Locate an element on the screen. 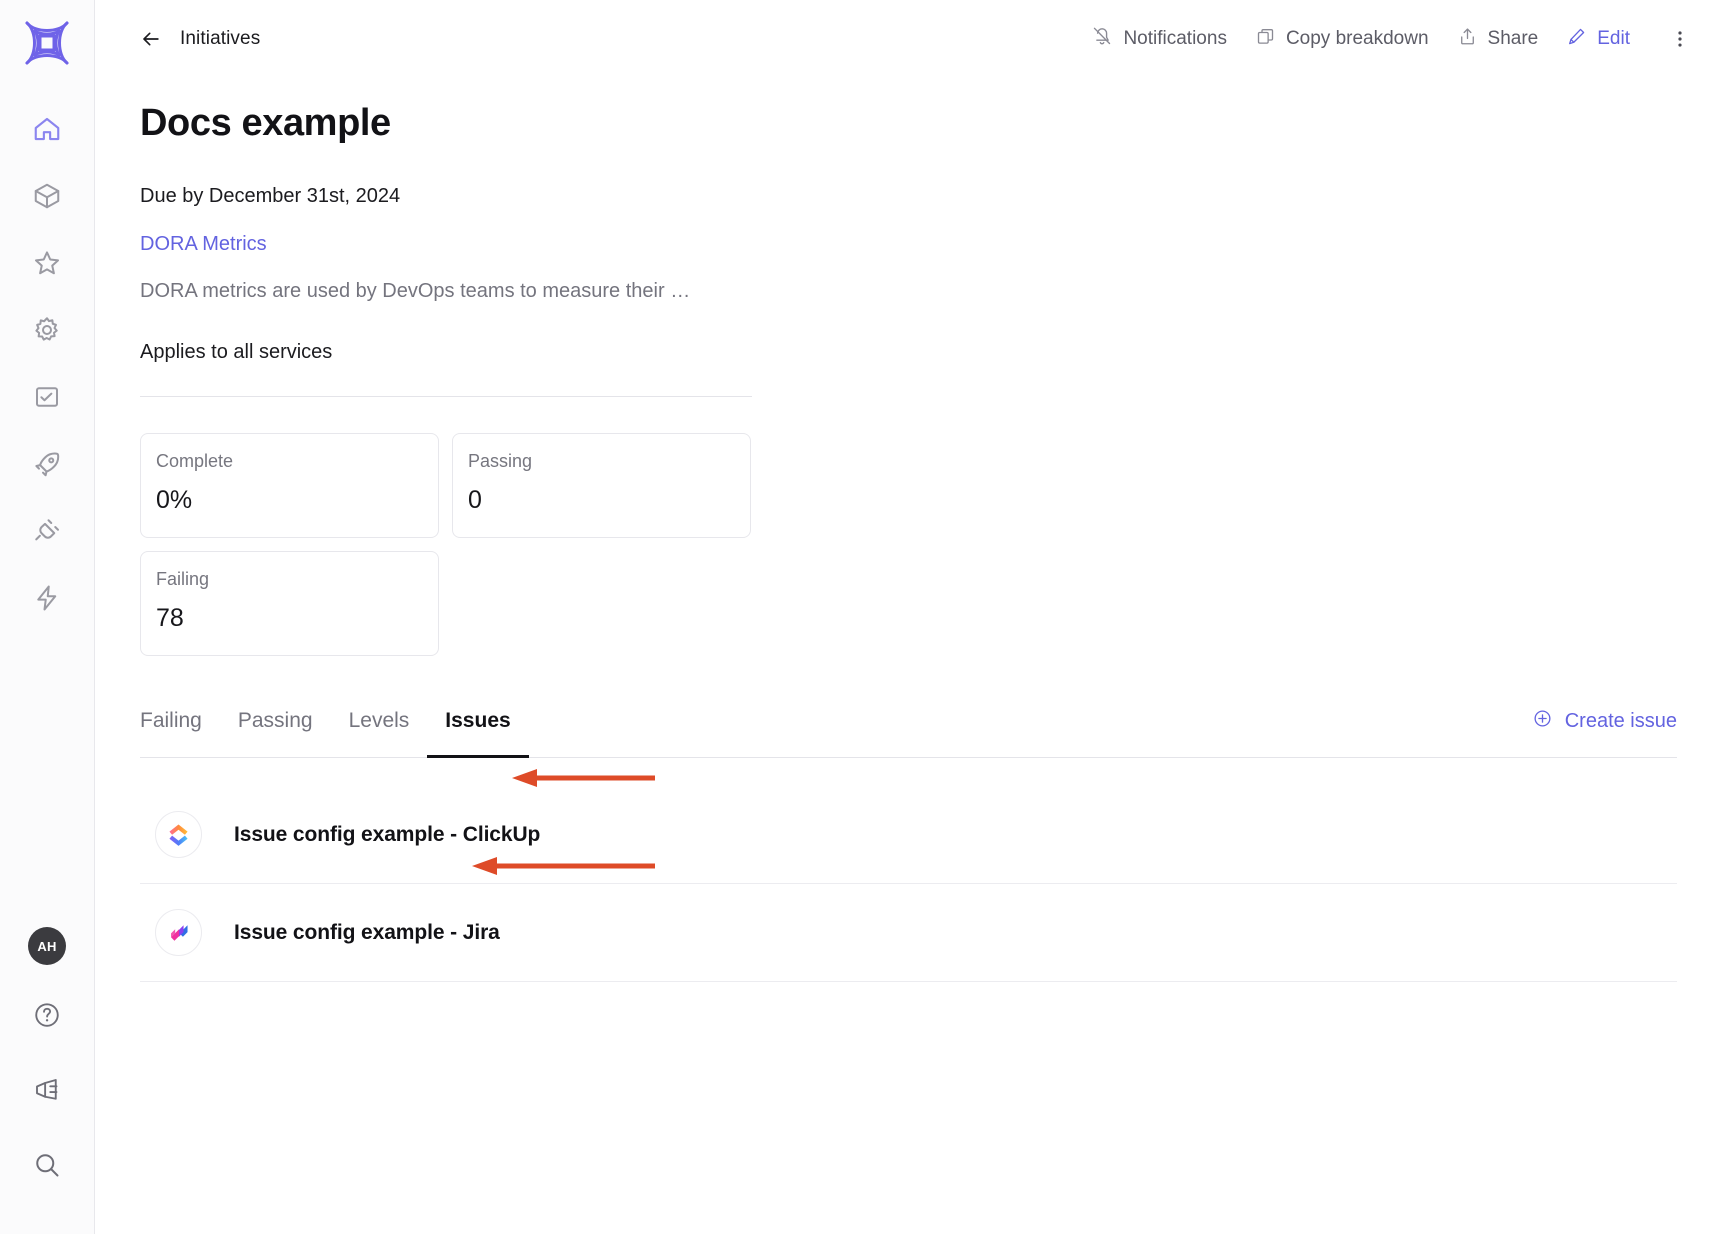 This screenshot has width=1722, height=1234. stat-label: Complete is located at coordinates (195, 461).